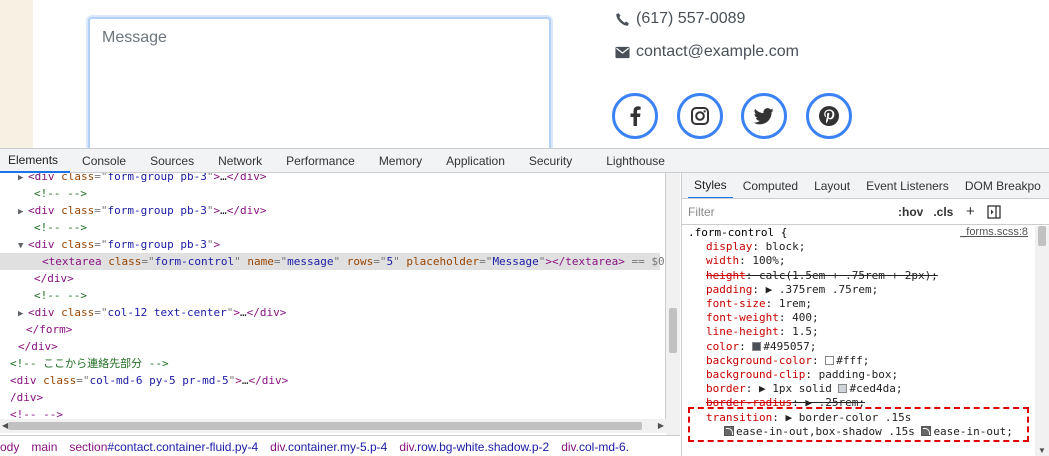 The height and width of the screenshot is (456, 1049). I want to click on css-value: 1rem;, so click(795, 303).